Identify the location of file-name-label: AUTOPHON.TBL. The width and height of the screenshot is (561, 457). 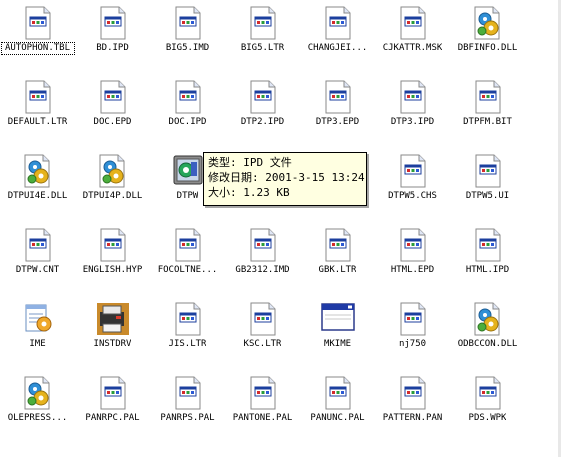
(37, 48).